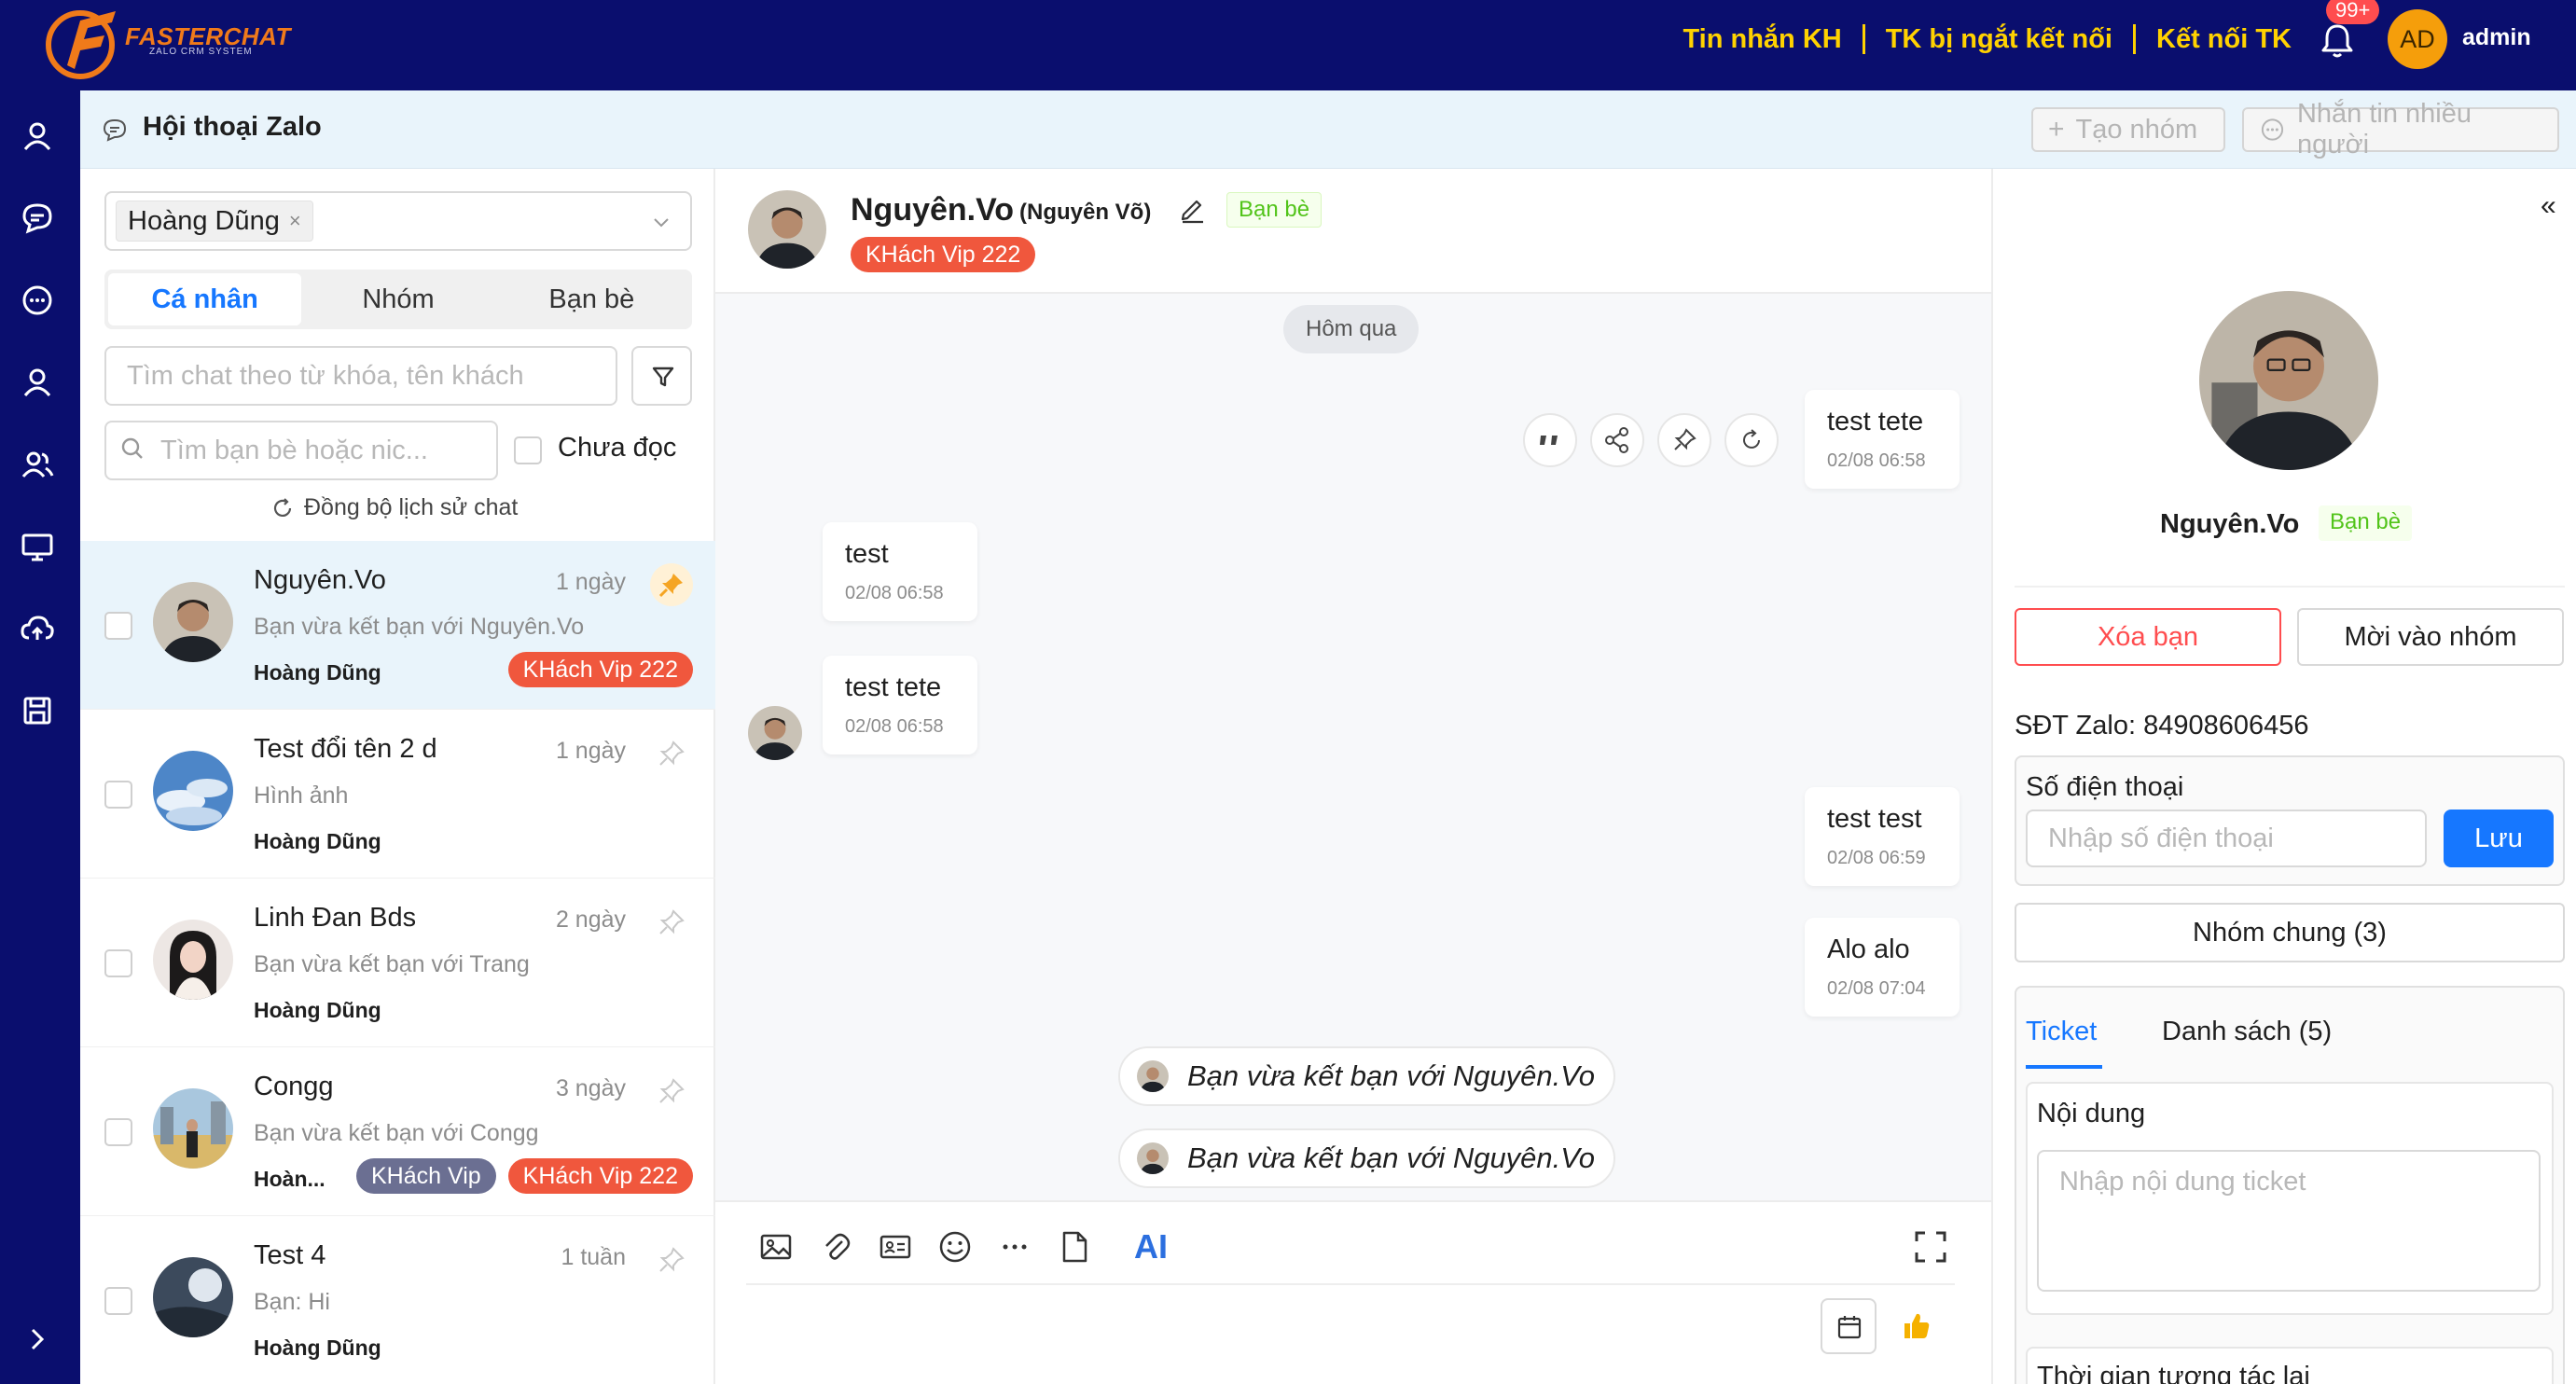  What do you see at coordinates (590, 920) in the screenshot?
I see `conversation-time: 2 ngày` at bounding box center [590, 920].